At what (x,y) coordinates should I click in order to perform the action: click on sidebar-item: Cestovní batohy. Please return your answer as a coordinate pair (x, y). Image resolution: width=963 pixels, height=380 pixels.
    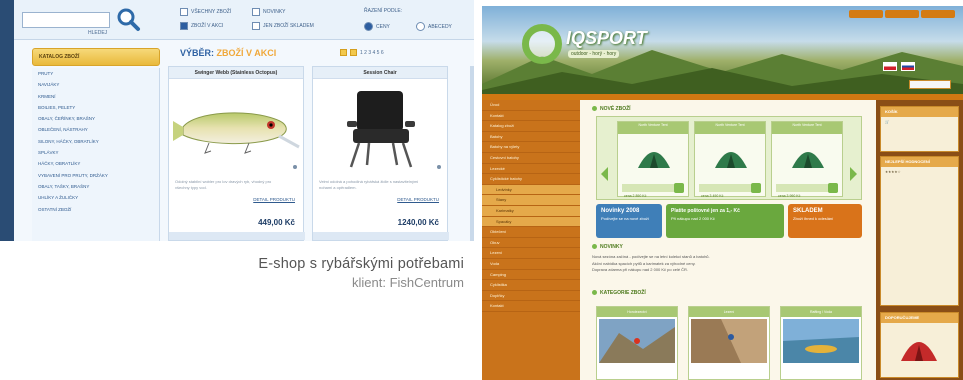
    Looking at the image, I should click on (531, 158).